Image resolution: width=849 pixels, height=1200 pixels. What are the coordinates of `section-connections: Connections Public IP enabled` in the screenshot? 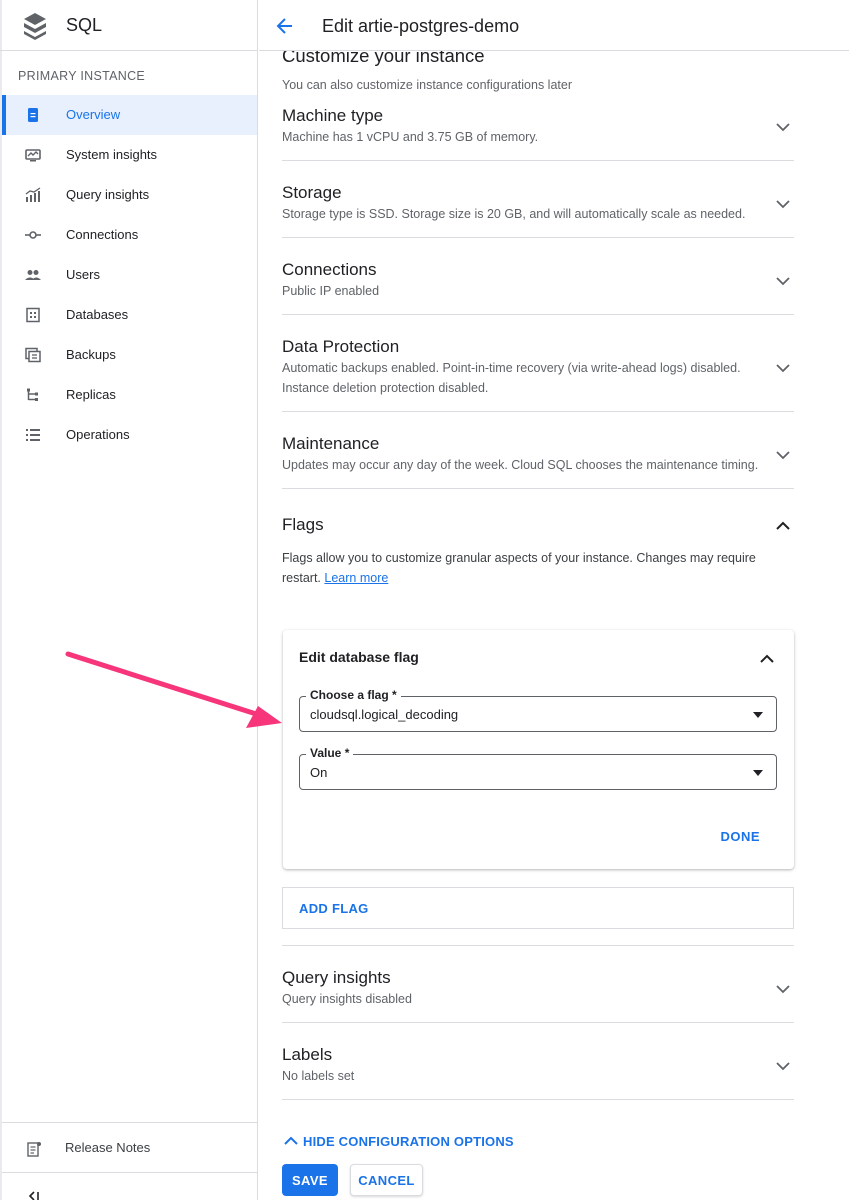 It's located at (538, 287).